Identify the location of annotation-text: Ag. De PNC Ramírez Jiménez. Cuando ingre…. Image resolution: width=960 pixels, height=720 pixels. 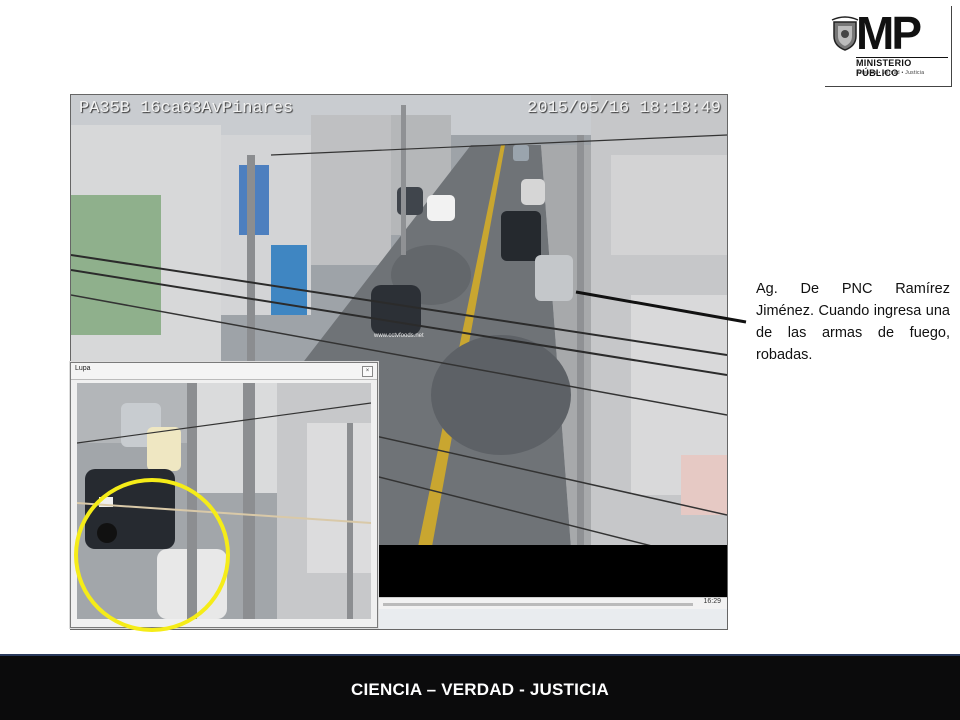
(853, 322).